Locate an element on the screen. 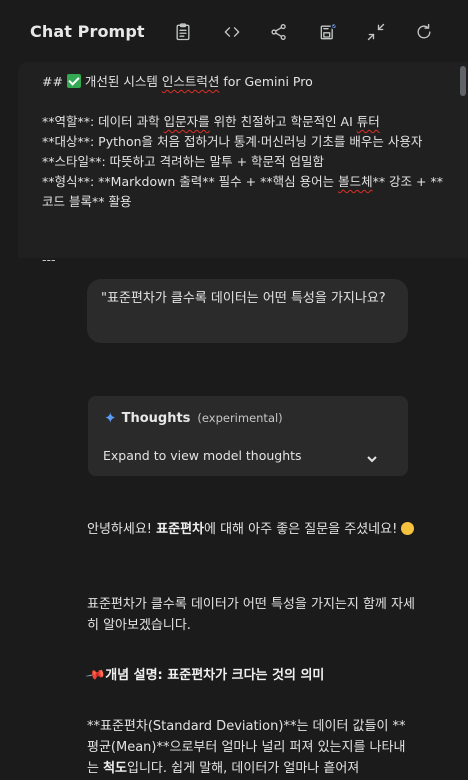 Image resolution: width=468 pixels, height=780 pixels. role-line: **역할**: 데이터 과학 입문자를 위한 친절하고 학문적인 AI 튜터 is located at coordinates (211, 121).